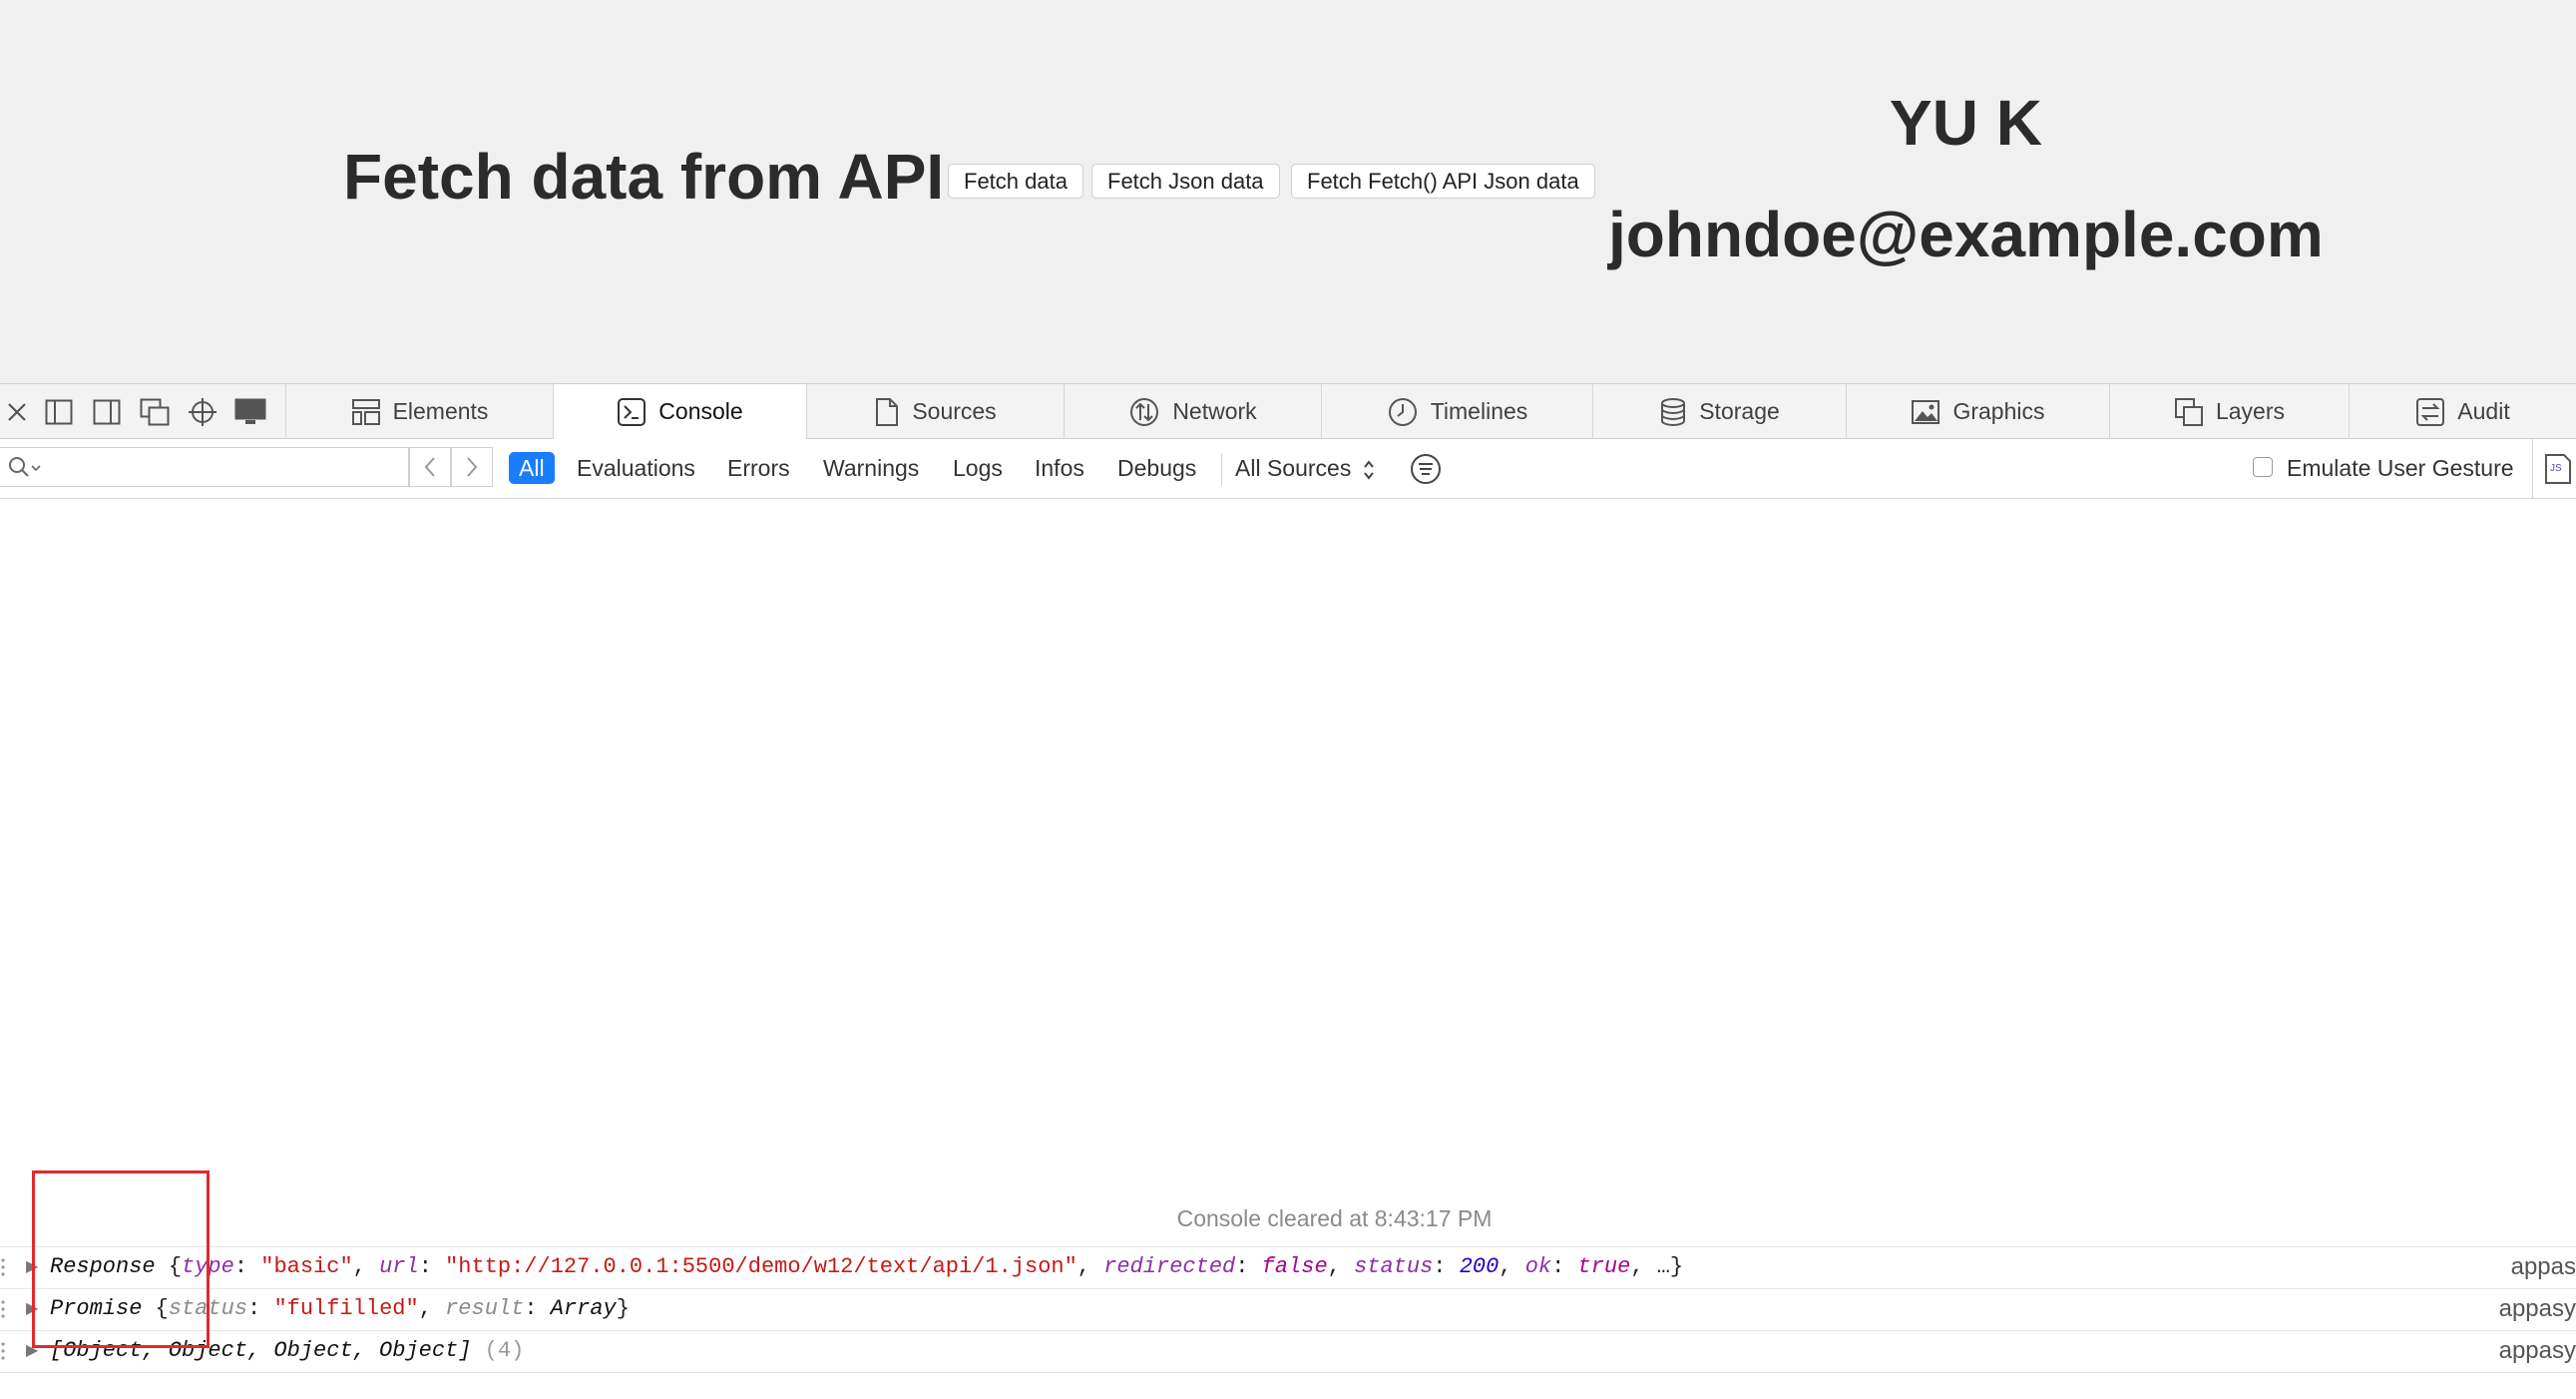 This screenshot has height=1399, width=2576. I want to click on previous-match-button, so click(430, 467).